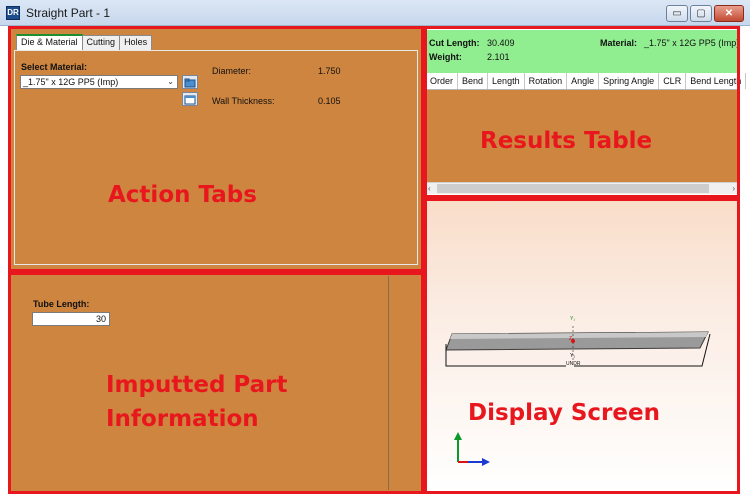 This screenshot has width=750, height=504. Describe the element at coordinates (582, 112) in the screenshot. I see `results-frame` at that location.